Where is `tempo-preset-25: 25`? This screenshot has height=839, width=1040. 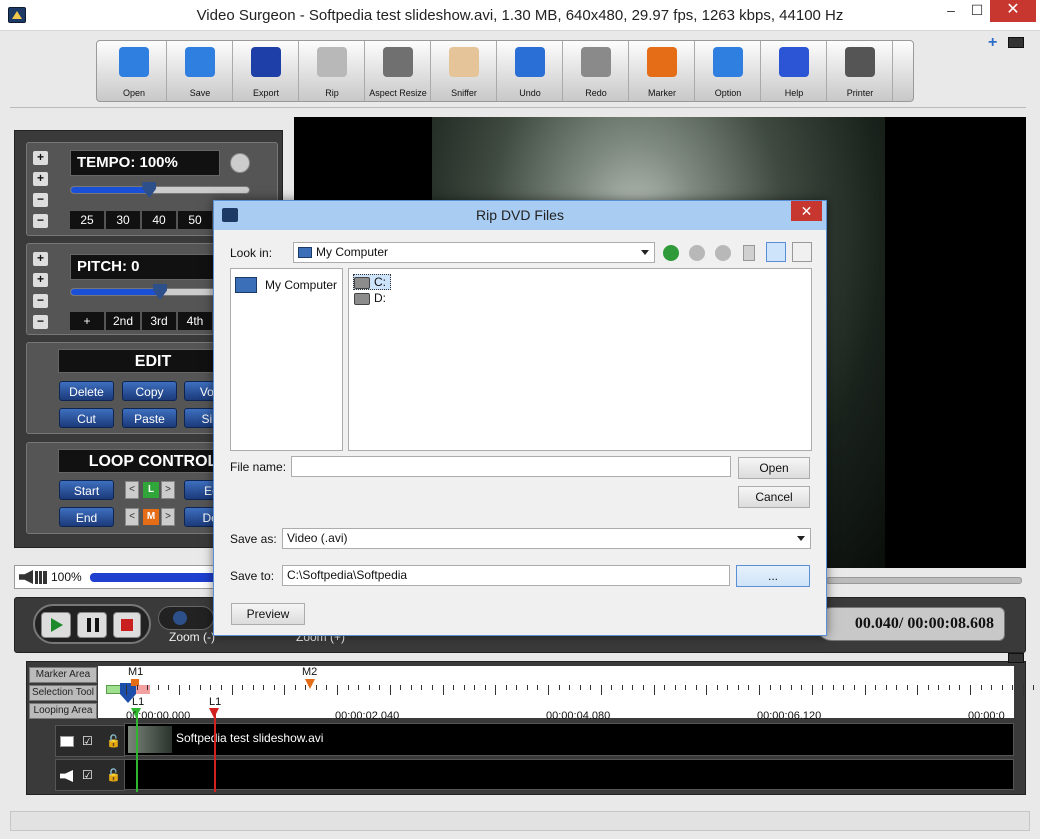 tempo-preset-25: 25 is located at coordinates (87, 220).